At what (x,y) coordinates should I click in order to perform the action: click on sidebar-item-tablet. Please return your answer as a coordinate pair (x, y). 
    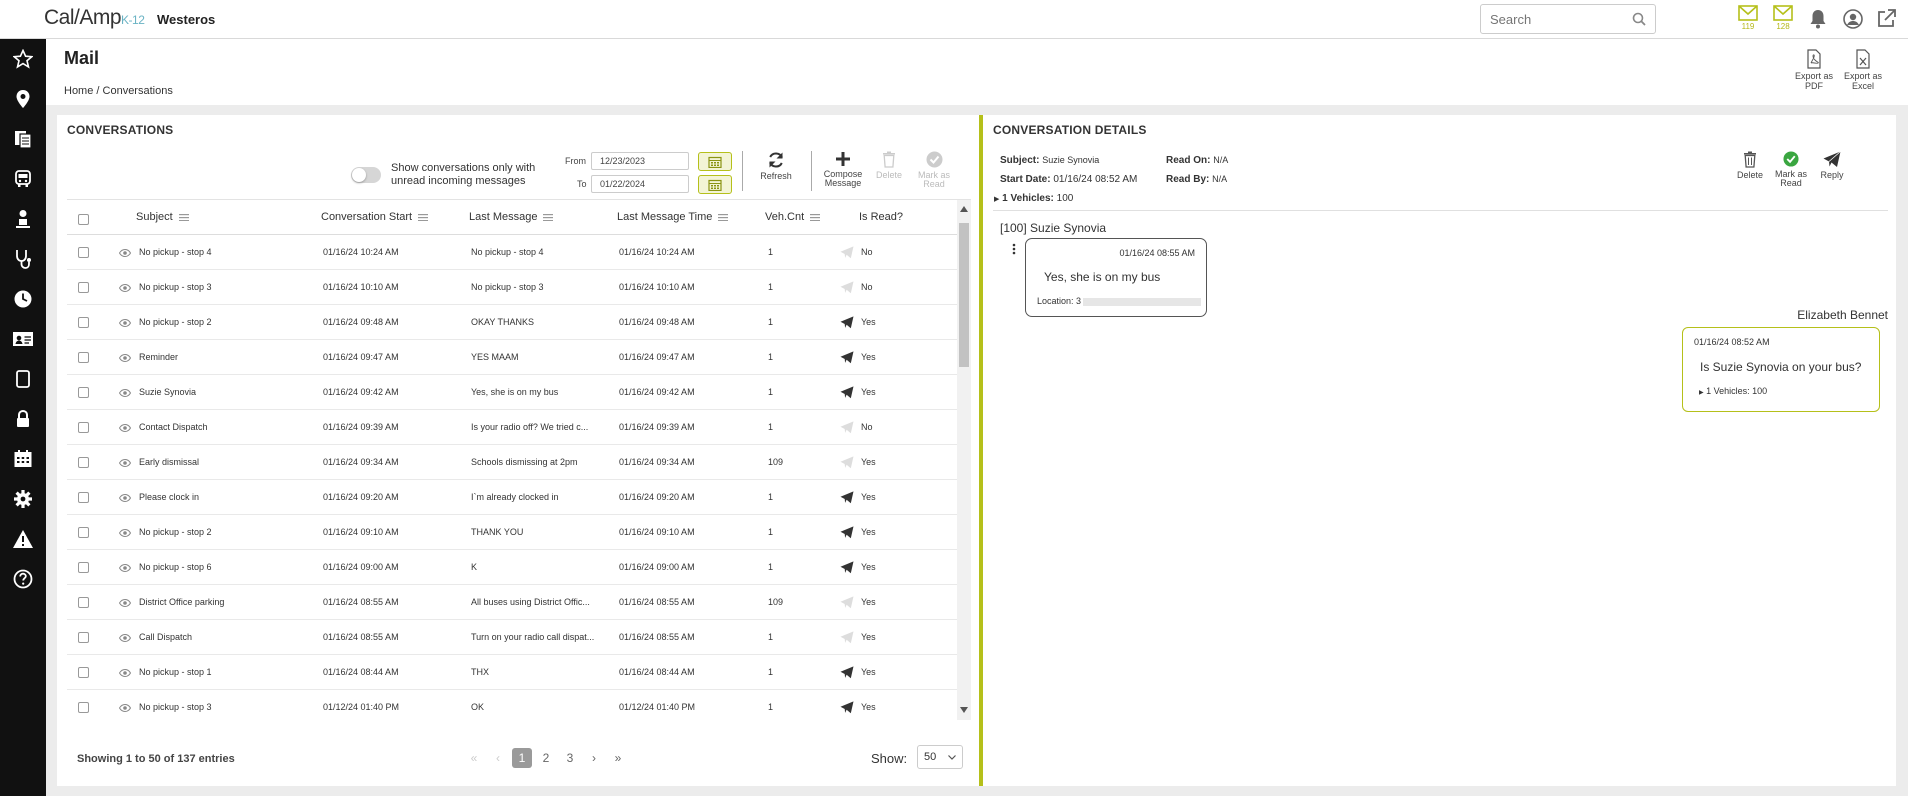
    Looking at the image, I should click on (23, 379).